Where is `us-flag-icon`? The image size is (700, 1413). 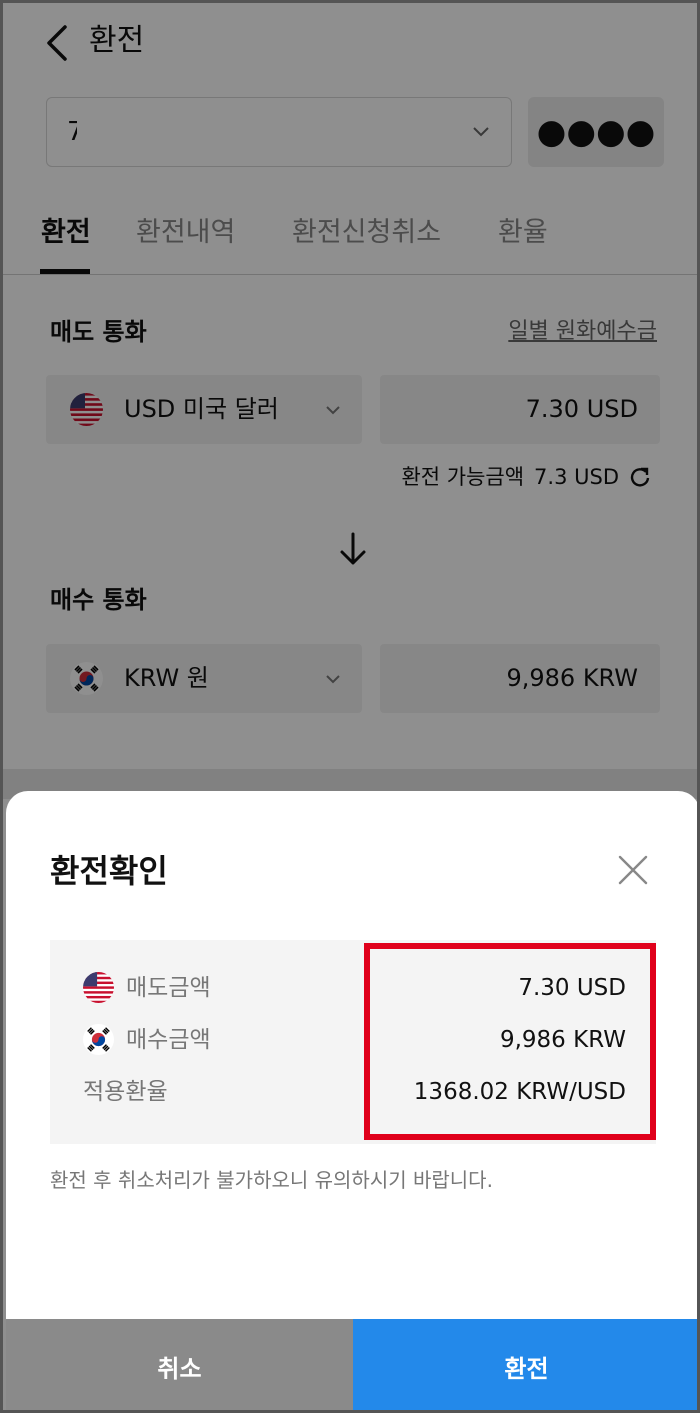
us-flag-icon is located at coordinates (98, 987).